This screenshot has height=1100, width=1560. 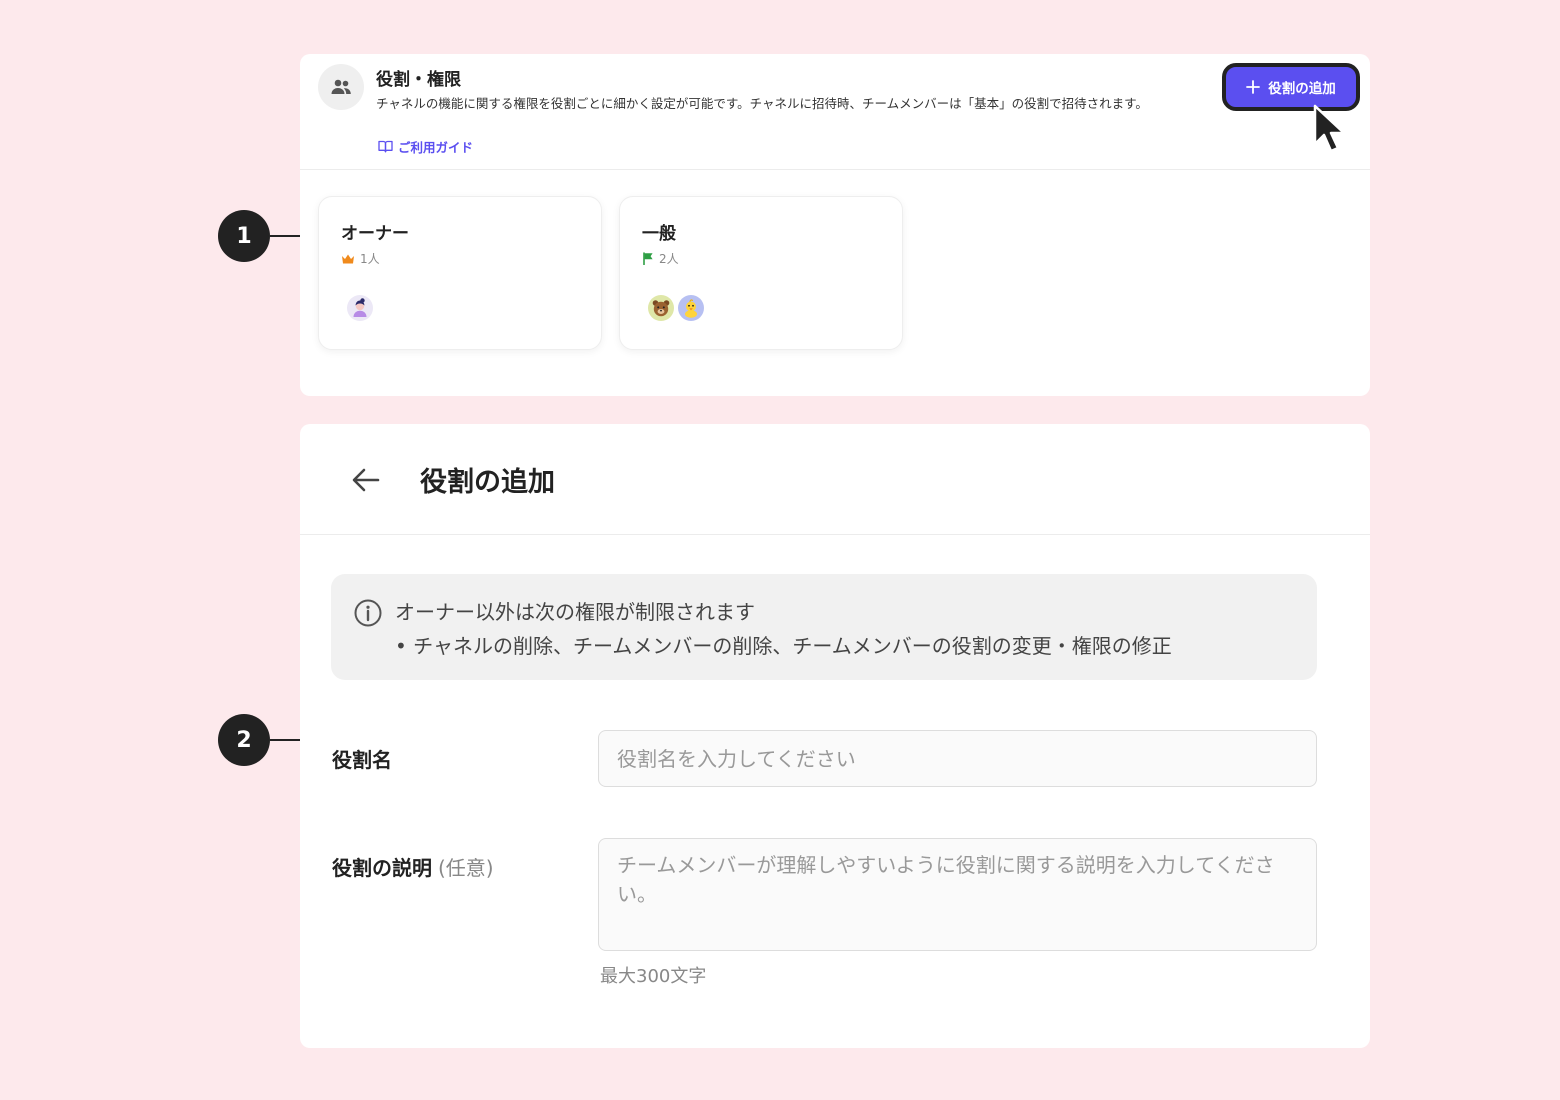 I want to click on flag-icon, so click(x=648, y=258).